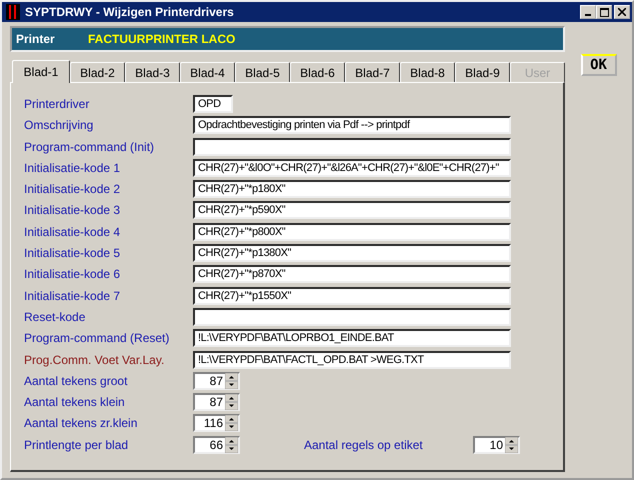  I want to click on field-label: Printlengte per blad, so click(77, 445).